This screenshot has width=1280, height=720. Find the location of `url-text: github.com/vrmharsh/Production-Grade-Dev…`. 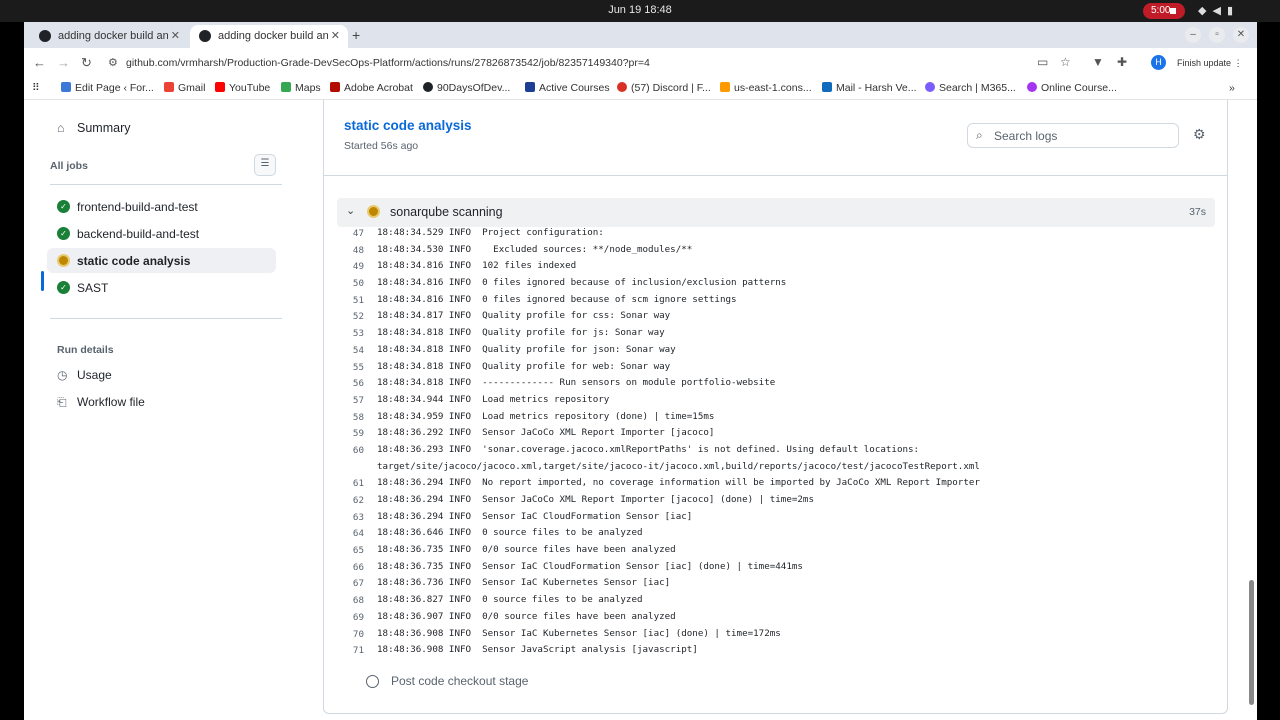

url-text: github.com/vrmharsh/Production-Grade-Dev… is located at coordinates (388, 63).